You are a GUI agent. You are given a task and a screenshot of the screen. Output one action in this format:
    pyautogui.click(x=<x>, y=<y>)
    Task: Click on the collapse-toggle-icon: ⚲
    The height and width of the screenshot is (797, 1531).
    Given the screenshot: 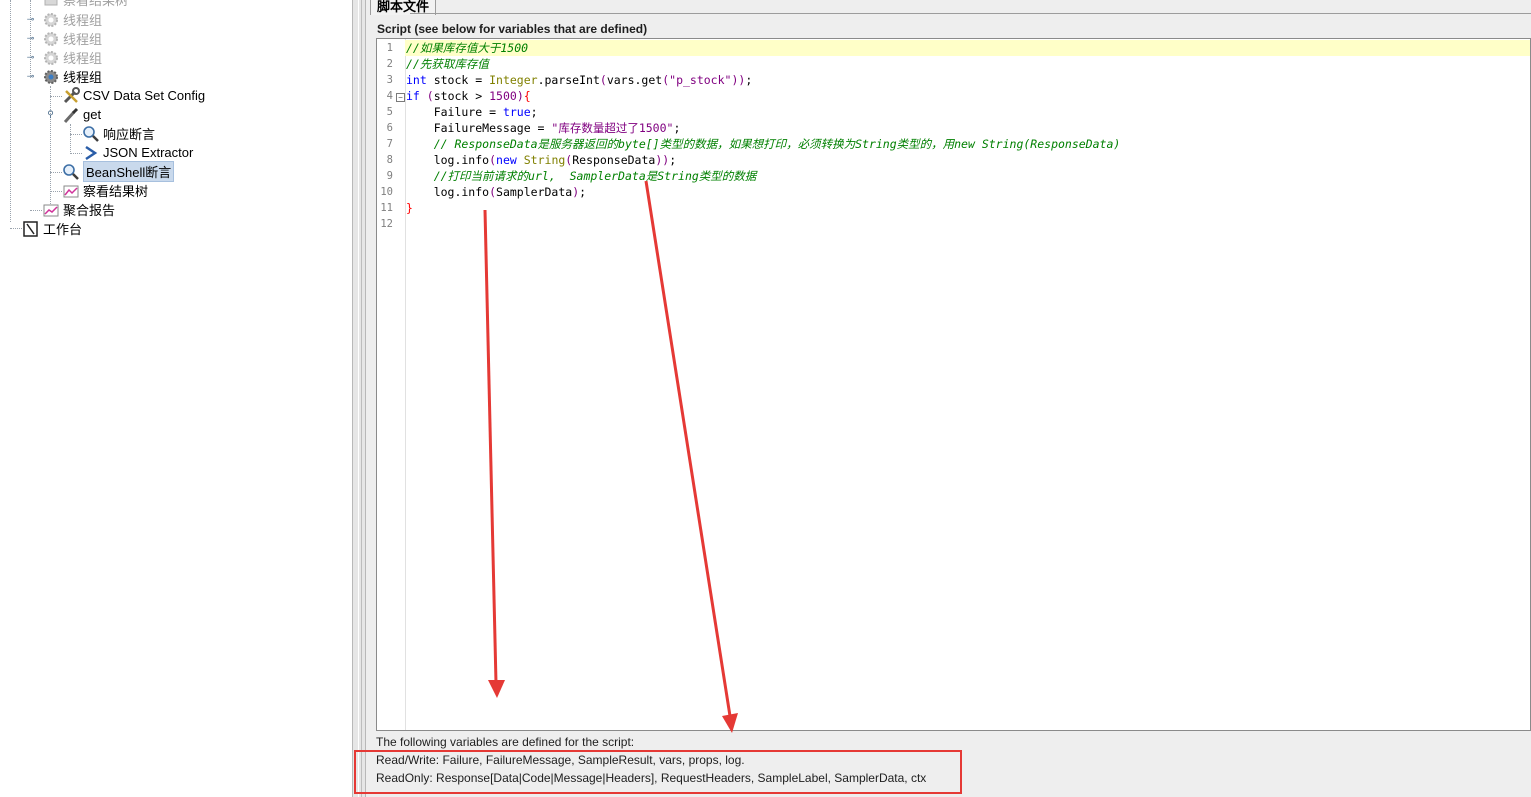 What is the action you would take?
    pyautogui.click(x=50, y=114)
    